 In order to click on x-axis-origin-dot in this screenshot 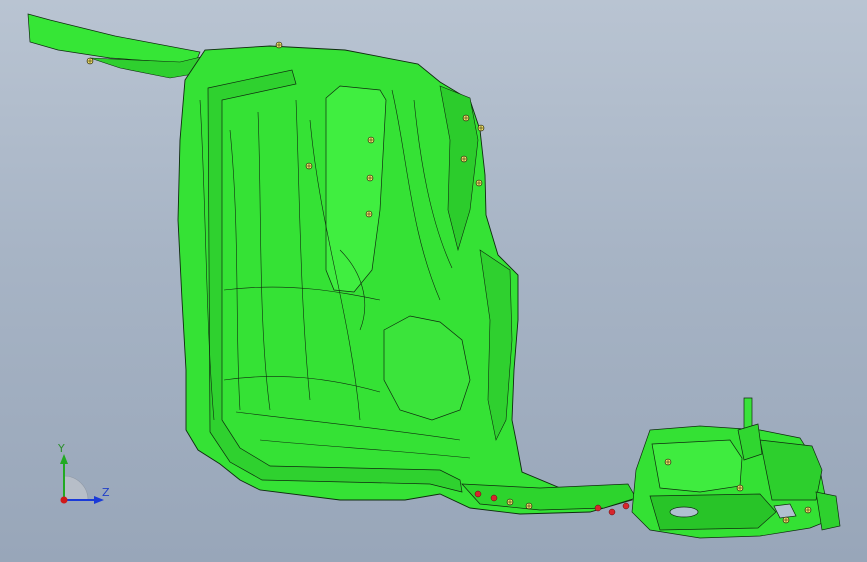, I will do `click(64, 500)`.